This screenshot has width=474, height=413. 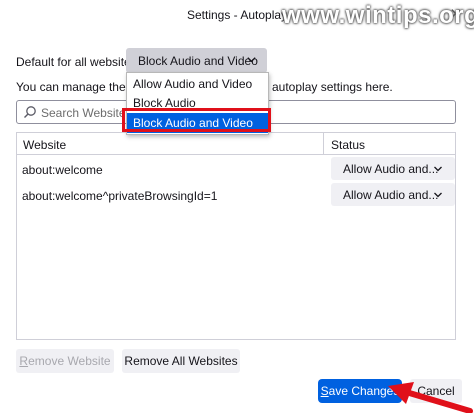 I want to click on default-setting-value: Block Audio and Video, so click(x=198, y=60).